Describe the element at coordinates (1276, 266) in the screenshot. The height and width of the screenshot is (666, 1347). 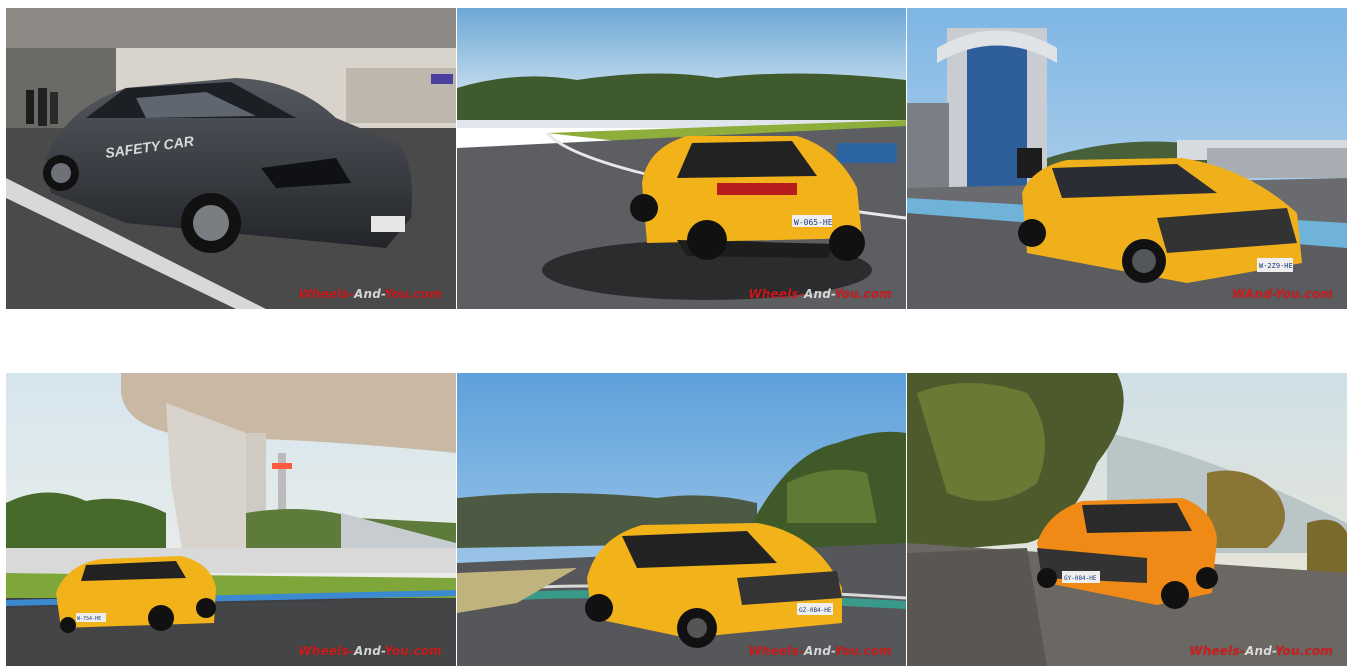
I see `license-plate: W-2Z9-HE` at that location.